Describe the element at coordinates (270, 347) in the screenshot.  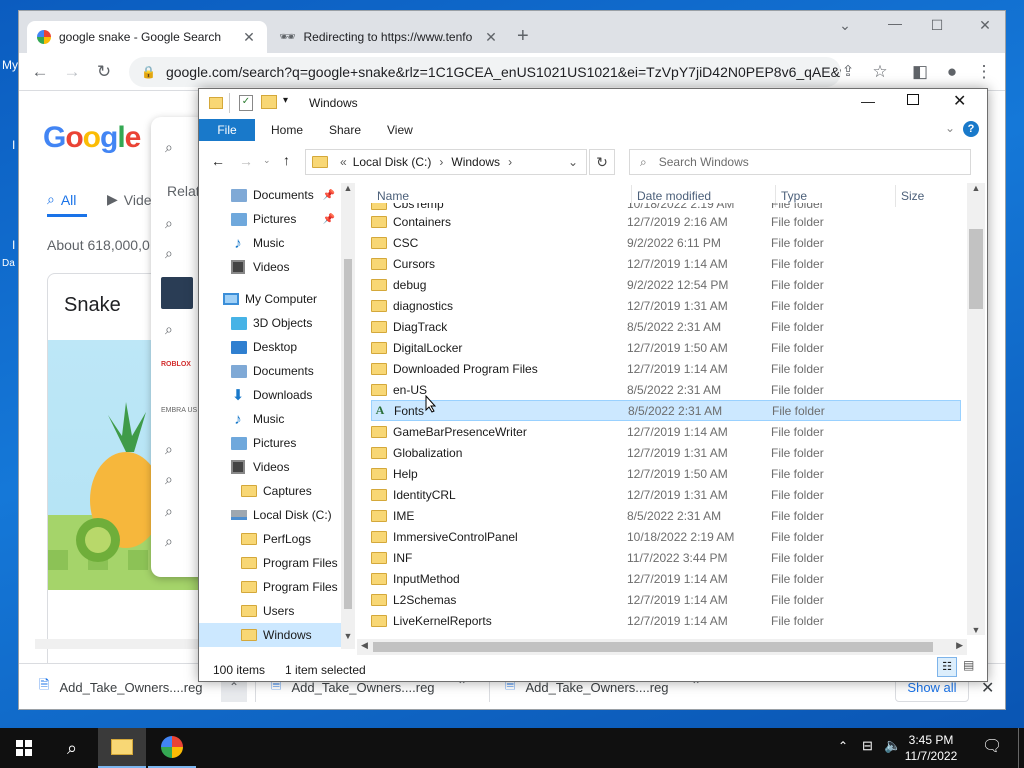
I see `nav-item-desktop: Desktop` at that location.